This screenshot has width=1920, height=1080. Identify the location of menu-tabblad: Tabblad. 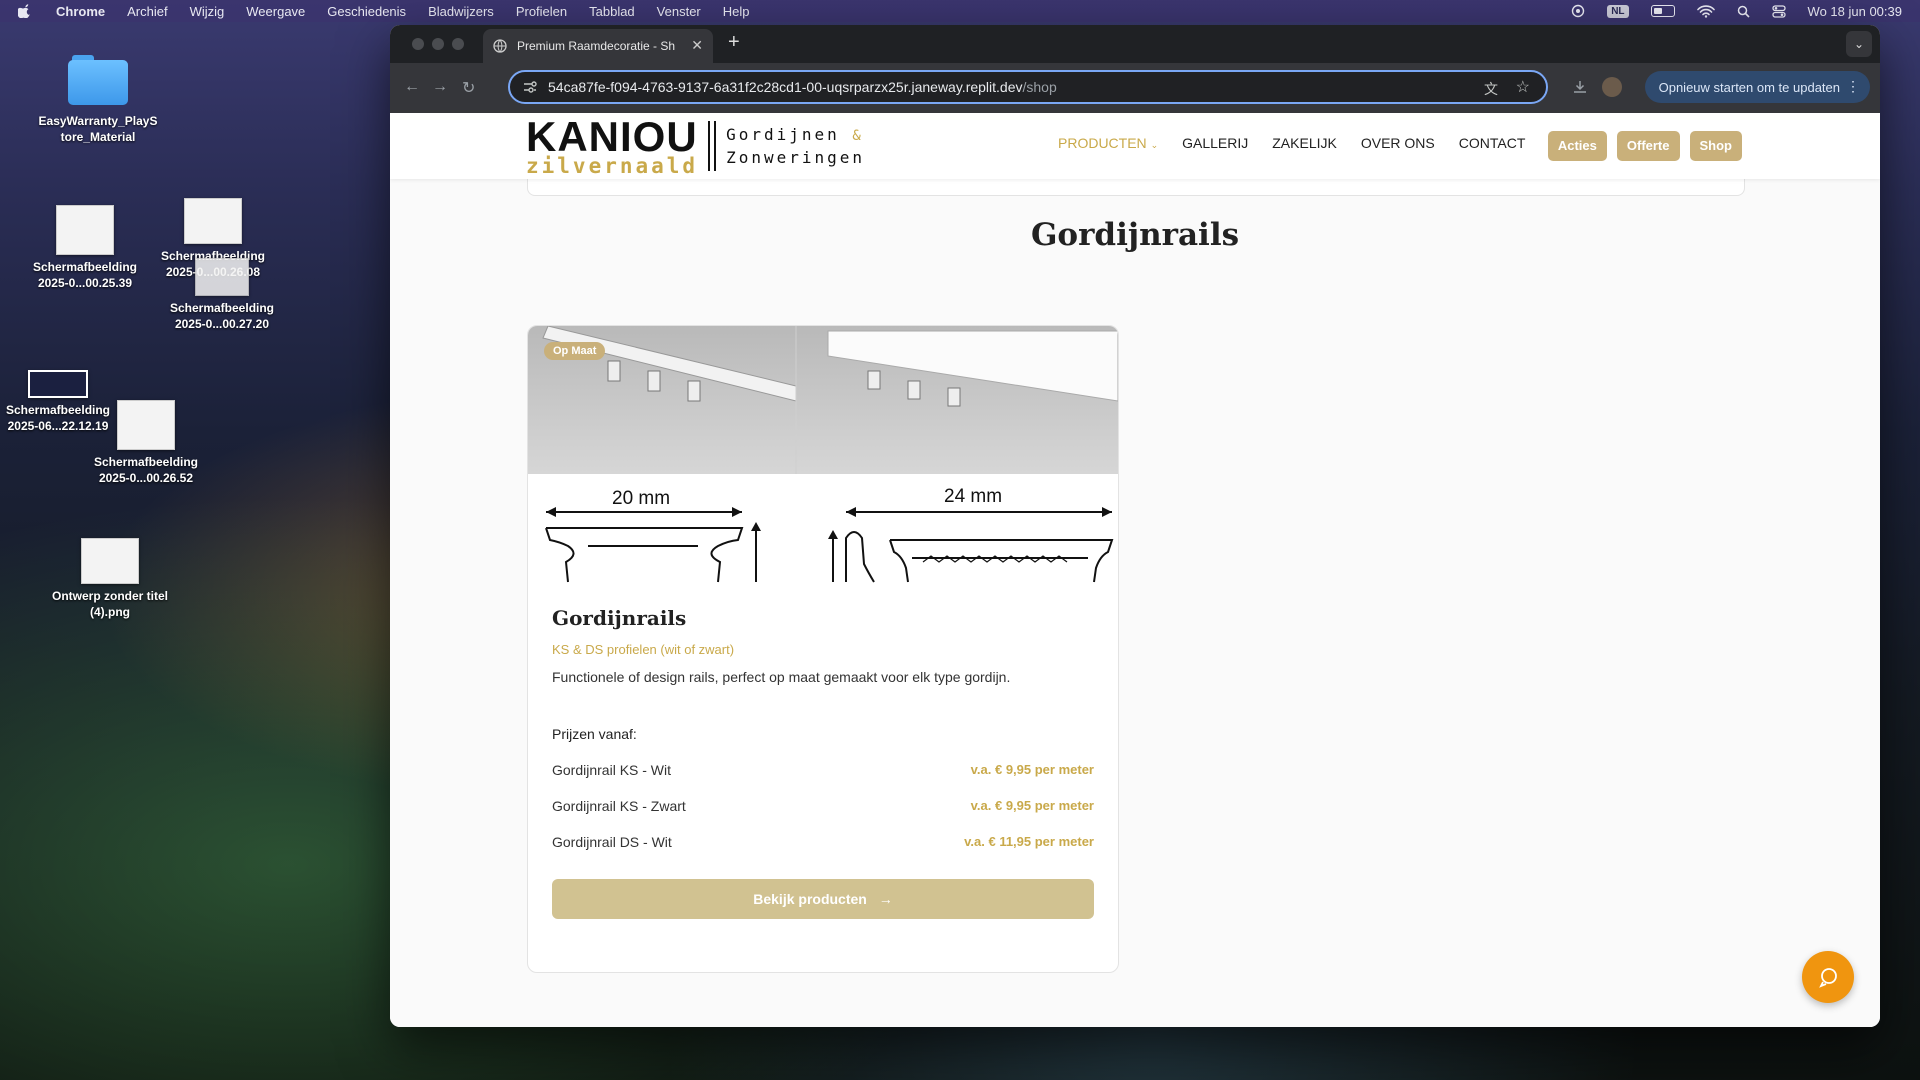
(612, 11).